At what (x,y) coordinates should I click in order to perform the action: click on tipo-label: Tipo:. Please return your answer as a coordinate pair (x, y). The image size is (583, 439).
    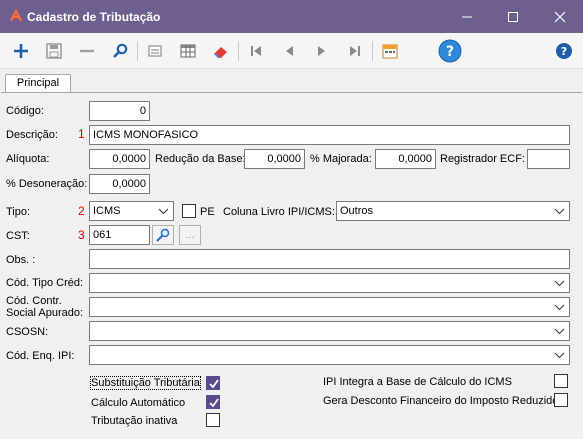
    Looking at the image, I should click on (18, 212).